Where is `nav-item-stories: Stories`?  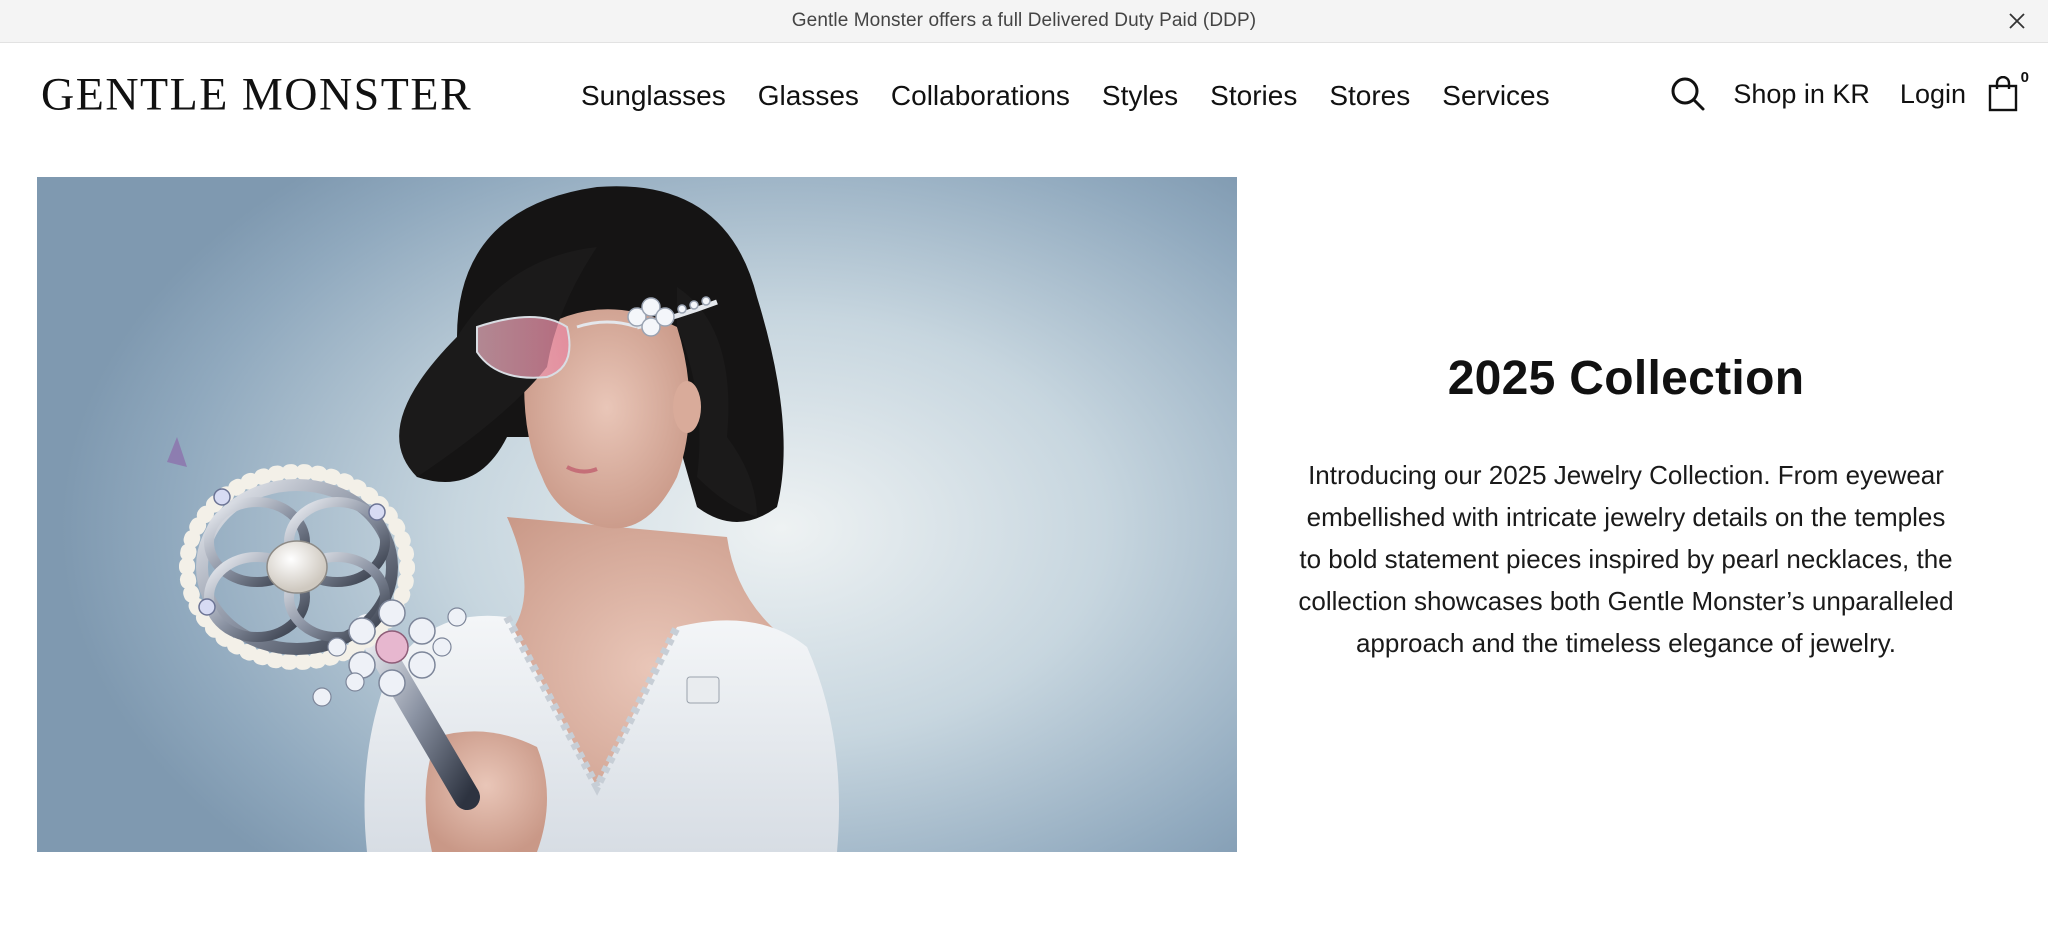
nav-item-stories: Stories is located at coordinates (1253, 96).